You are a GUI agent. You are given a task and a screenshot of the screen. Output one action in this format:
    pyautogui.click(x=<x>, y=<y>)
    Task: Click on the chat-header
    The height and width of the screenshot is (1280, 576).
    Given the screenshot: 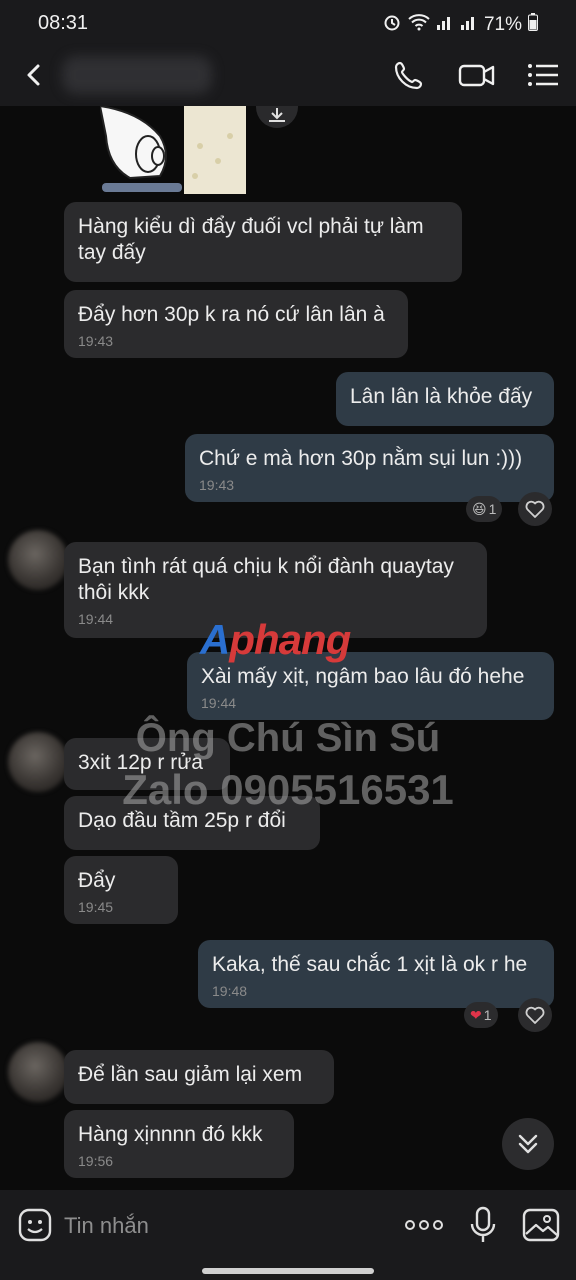 What is the action you would take?
    pyautogui.click(x=288, y=75)
    